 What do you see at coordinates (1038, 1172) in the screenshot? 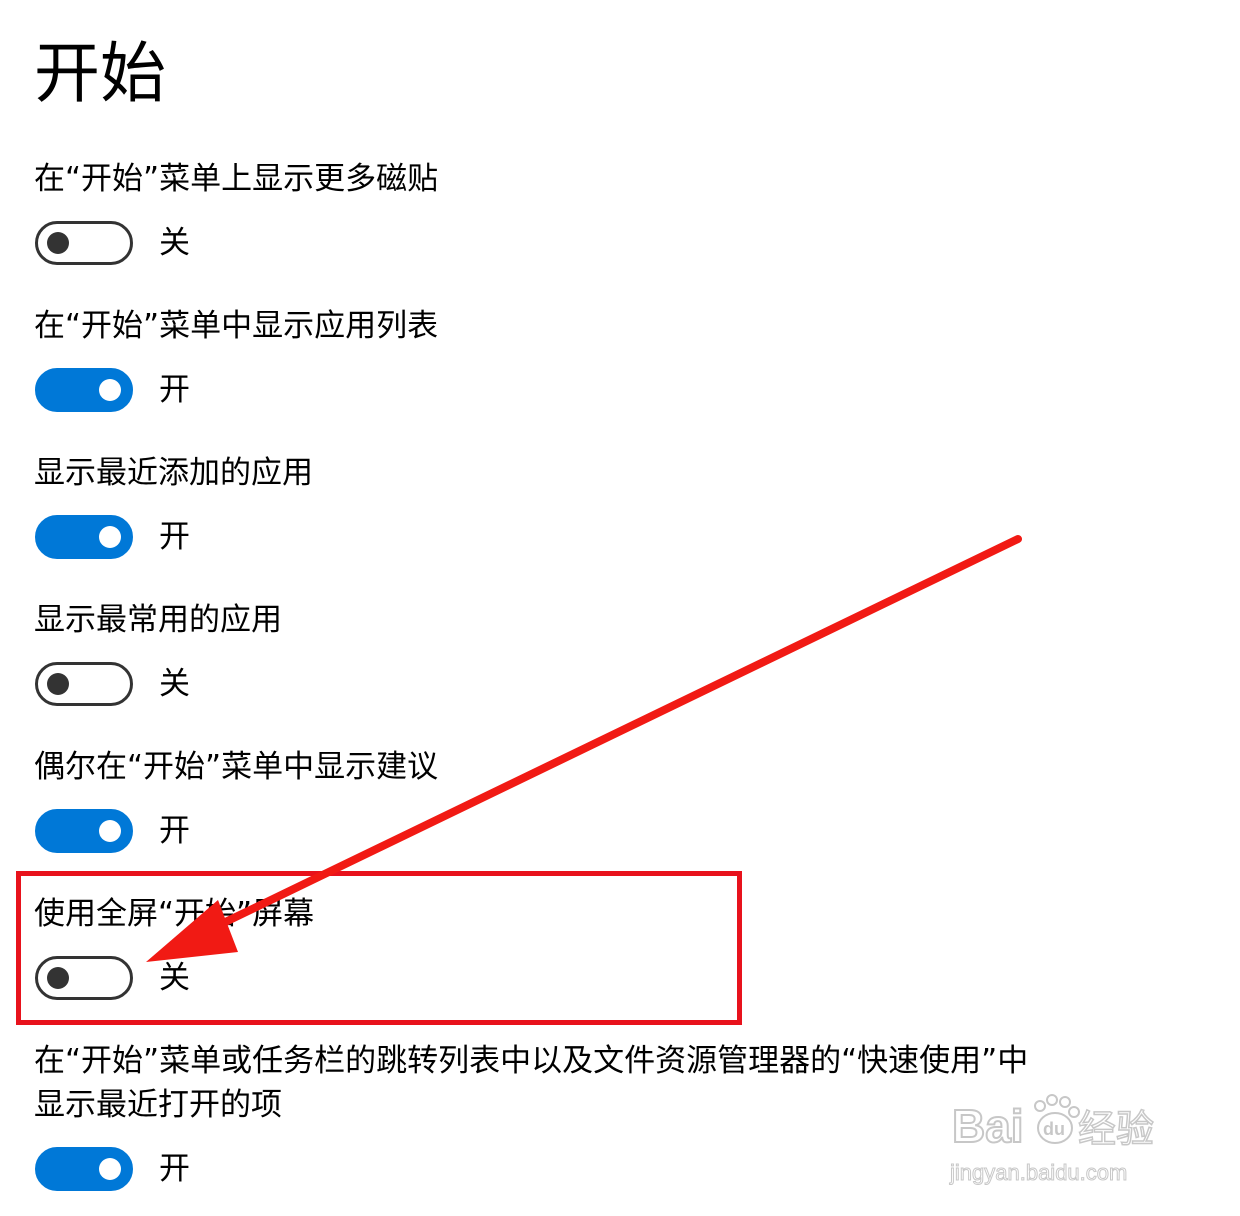
I see `svg-text: jingyan.baidu.com` at bounding box center [1038, 1172].